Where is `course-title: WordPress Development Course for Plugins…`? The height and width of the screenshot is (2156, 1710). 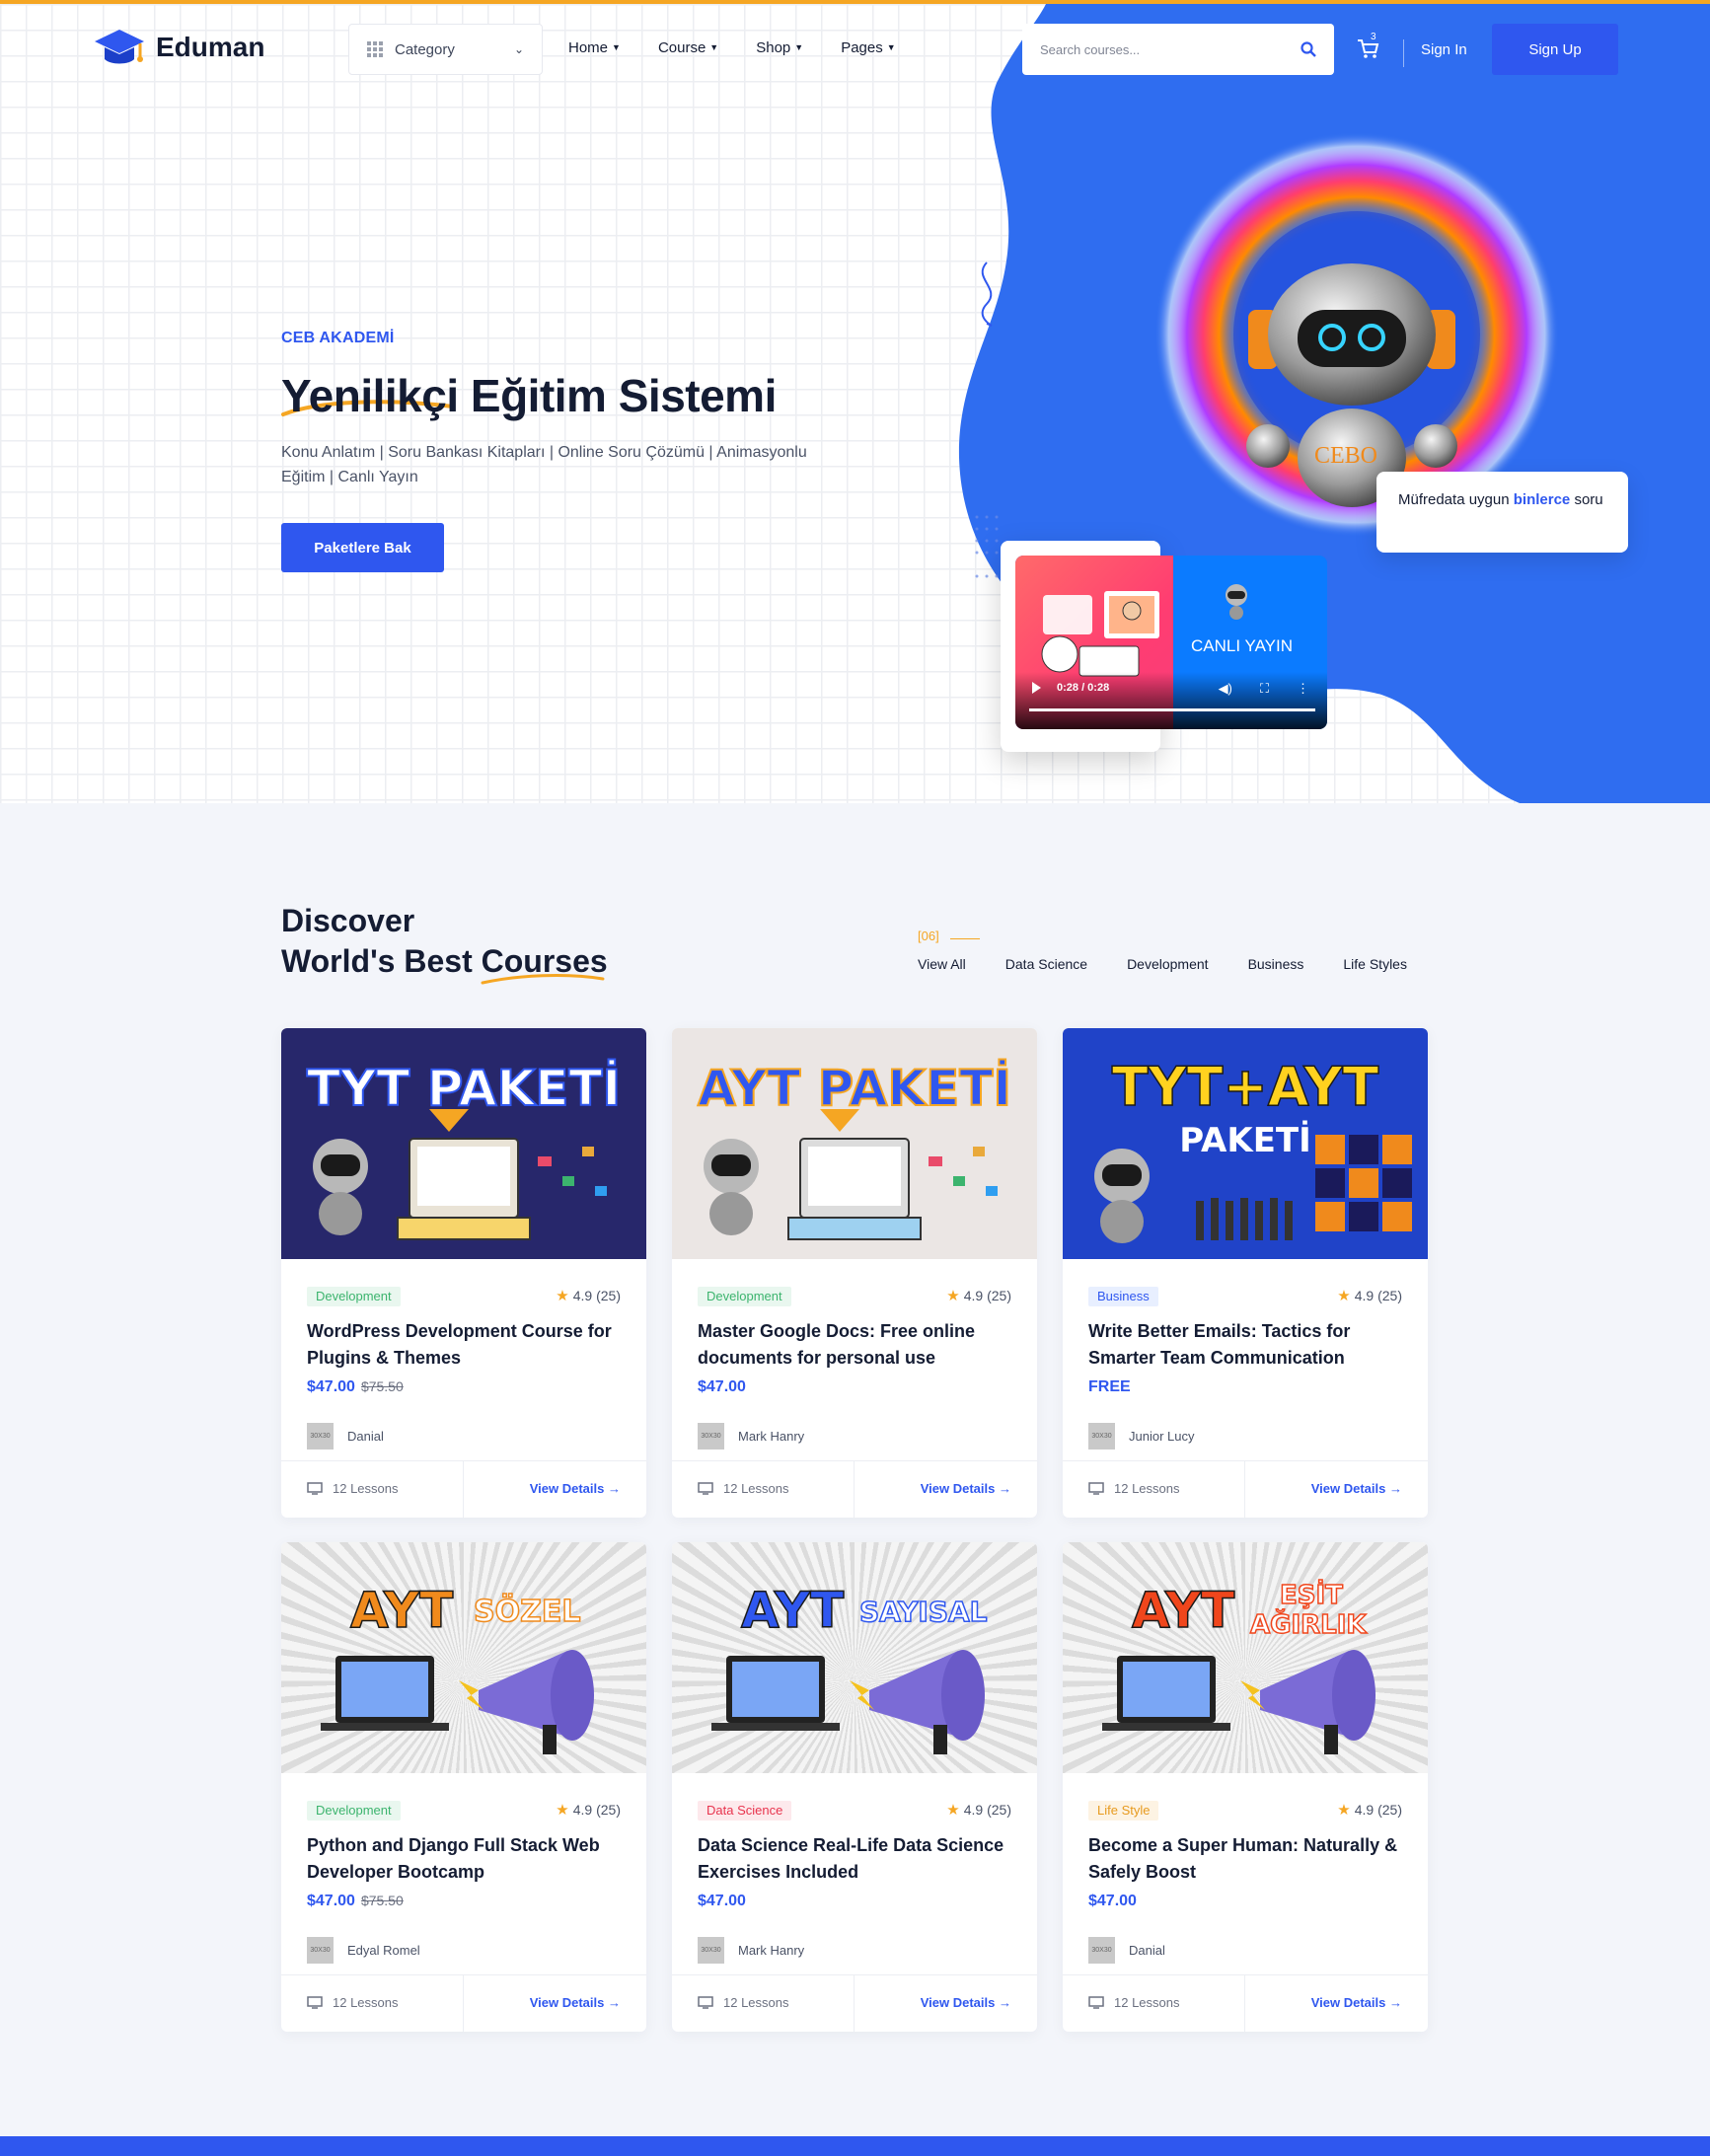 course-title: WordPress Development Course for Plugins… is located at coordinates (466, 1345).